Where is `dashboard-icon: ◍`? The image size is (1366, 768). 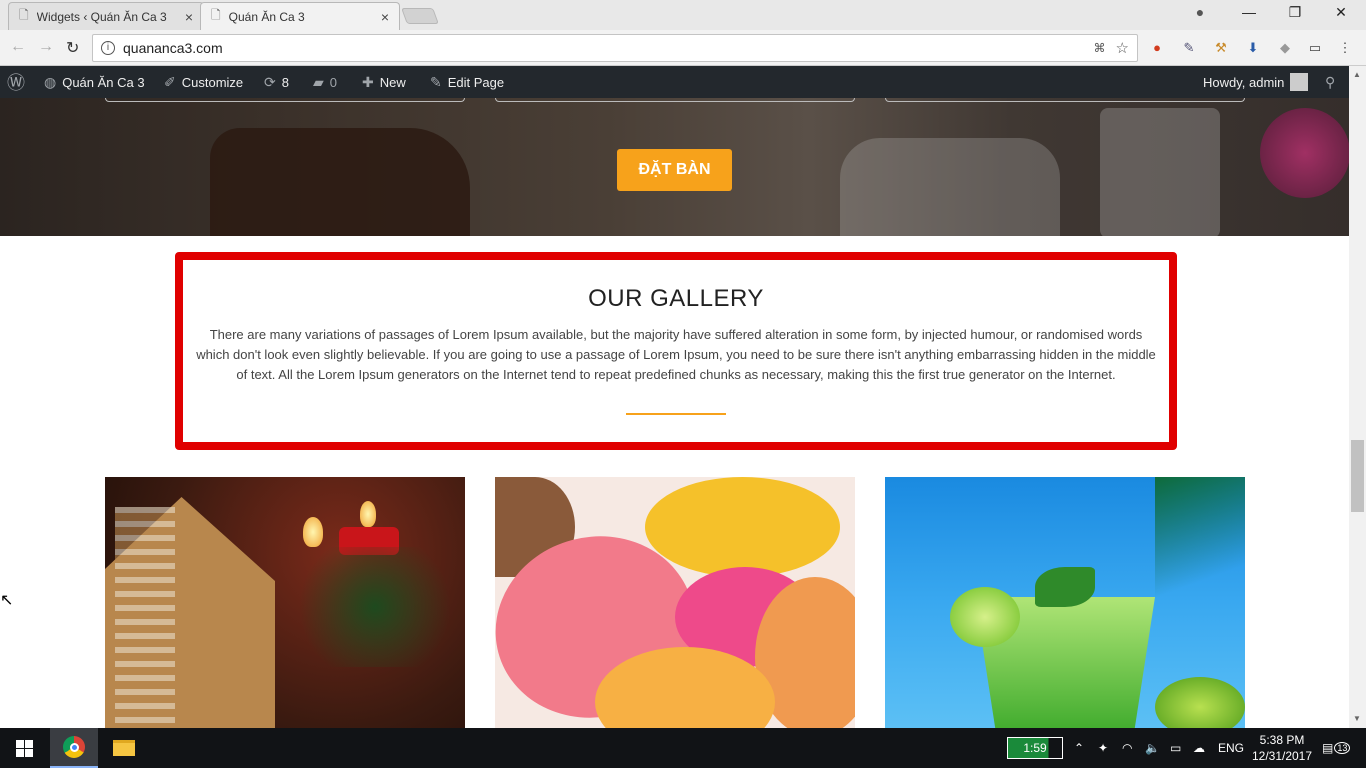
dashboard-icon: ◍ is located at coordinates (50, 81).